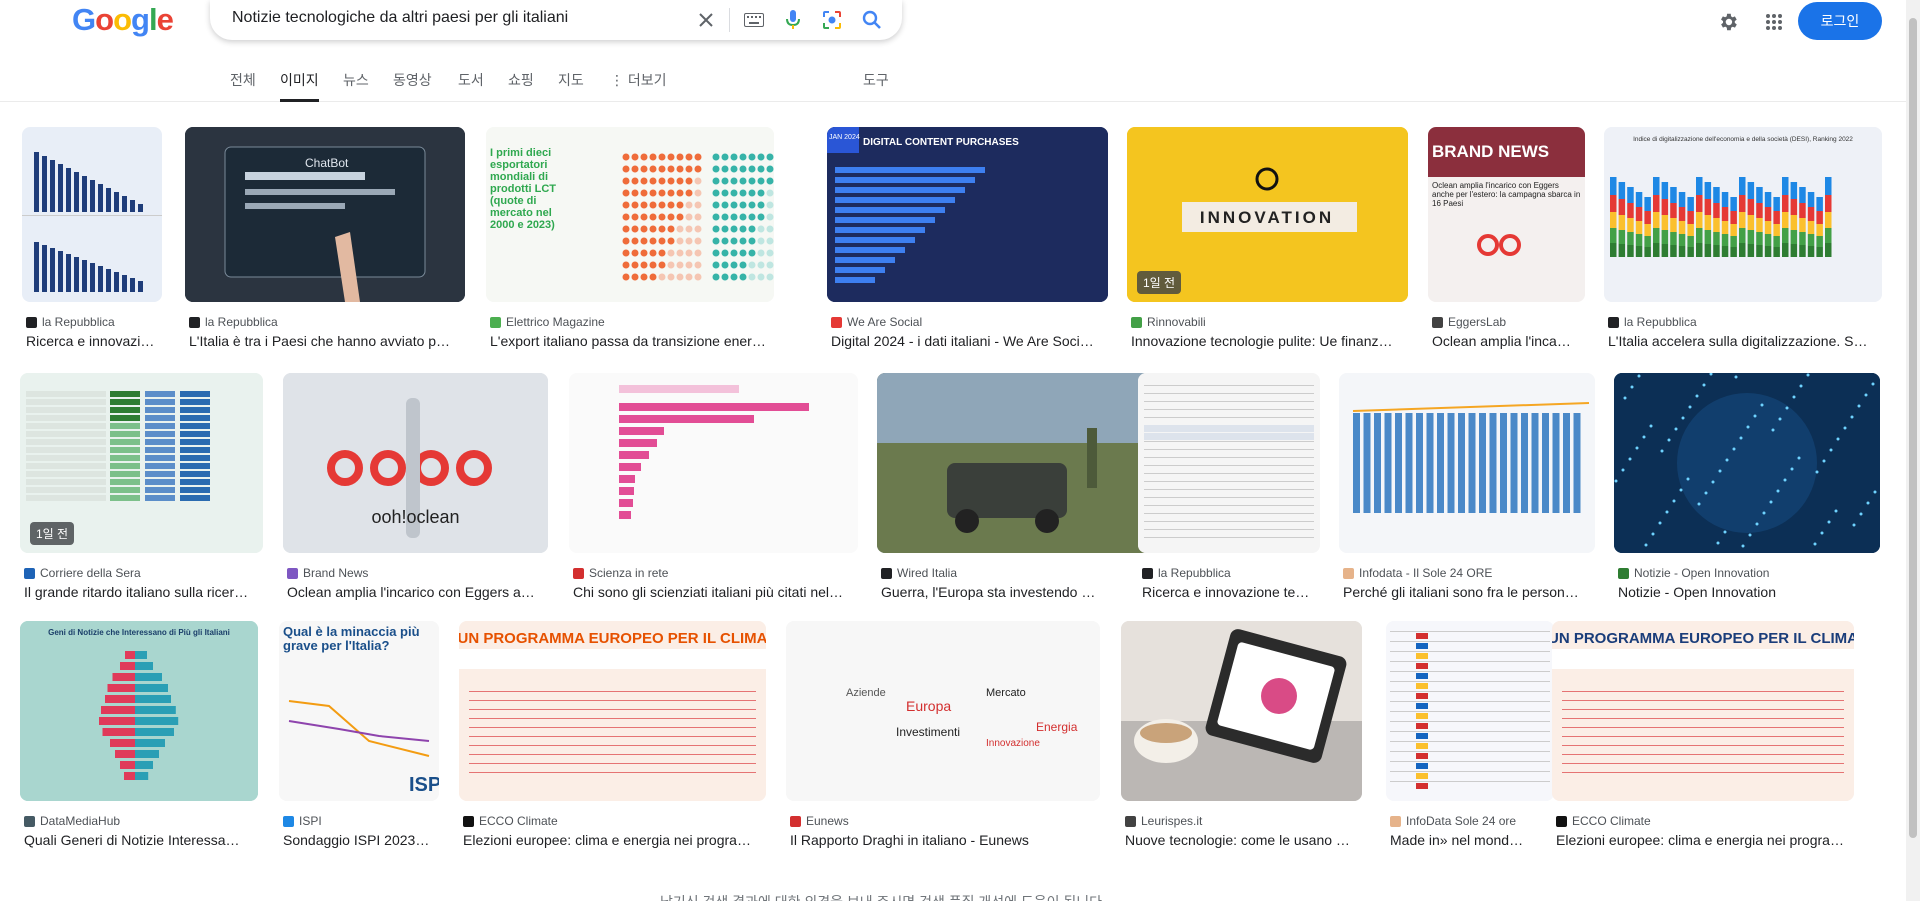 The image size is (1920, 901). What do you see at coordinates (1267, 214) in the screenshot?
I see `result-thumbnail: INNOVATION 1일 전` at bounding box center [1267, 214].